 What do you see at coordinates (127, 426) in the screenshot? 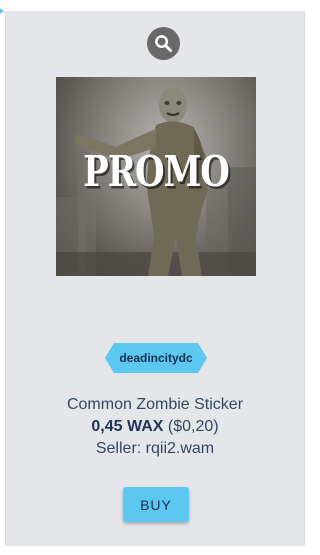
I see `price-wax: 0,45 WAX` at bounding box center [127, 426].